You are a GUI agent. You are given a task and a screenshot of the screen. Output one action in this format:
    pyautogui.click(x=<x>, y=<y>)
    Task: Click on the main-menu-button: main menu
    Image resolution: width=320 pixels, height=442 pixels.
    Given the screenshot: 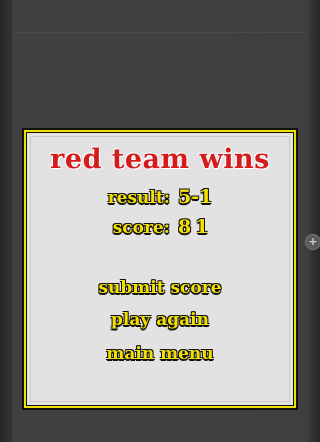 What is the action you would take?
    pyautogui.click(x=160, y=354)
    